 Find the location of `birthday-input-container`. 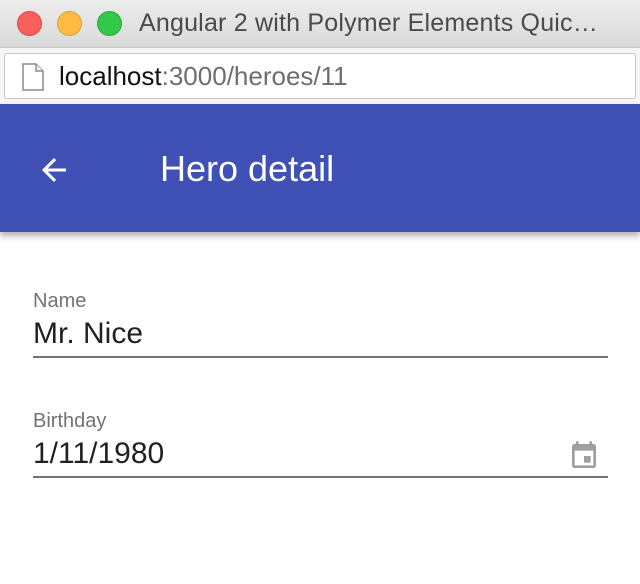

birthday-input-container is located at coordinates (320, 456).